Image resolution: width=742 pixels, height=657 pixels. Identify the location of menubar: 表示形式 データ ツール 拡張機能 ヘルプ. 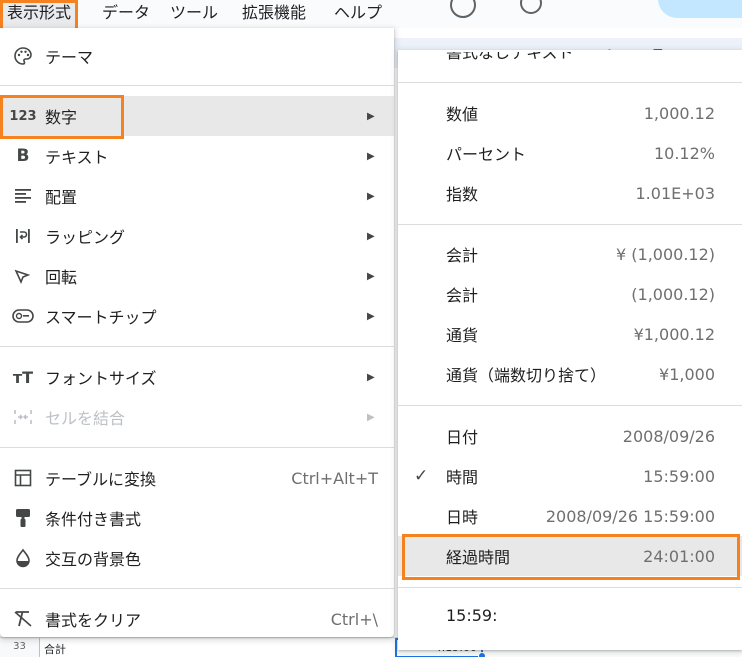
(371, 19).